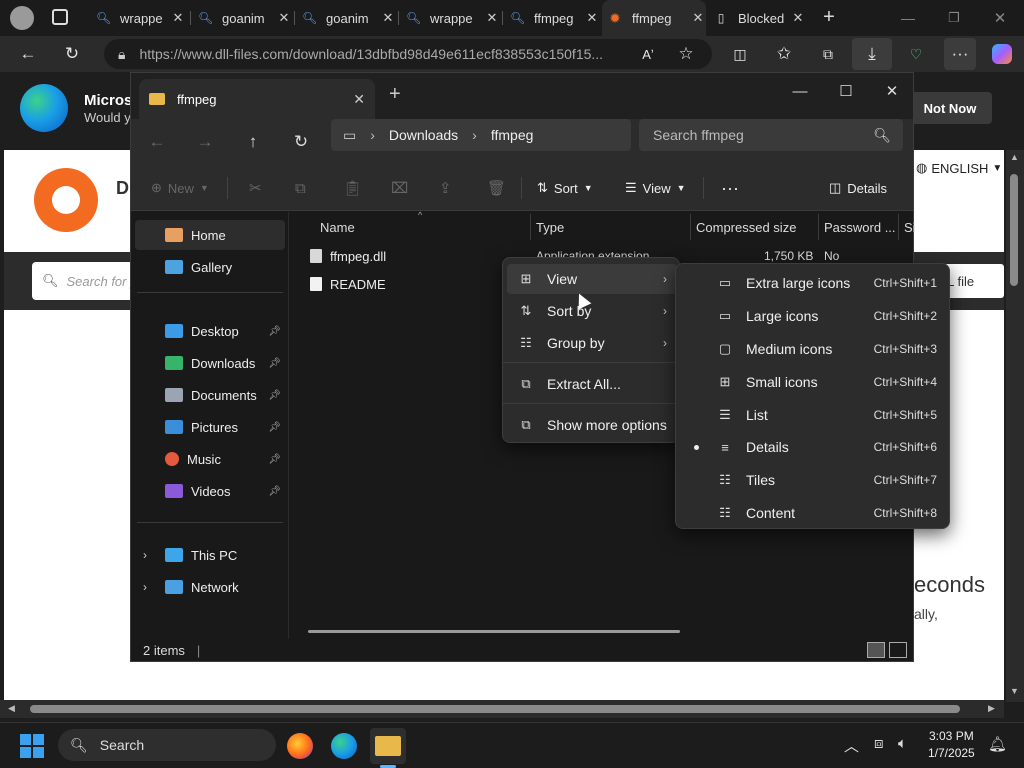 Image resolution: width=1024 pixels, height=768 pixels. Describe the element at coordinates (872, 54) in the screenshot. I see `downloads-icon: ⤓` at that location.